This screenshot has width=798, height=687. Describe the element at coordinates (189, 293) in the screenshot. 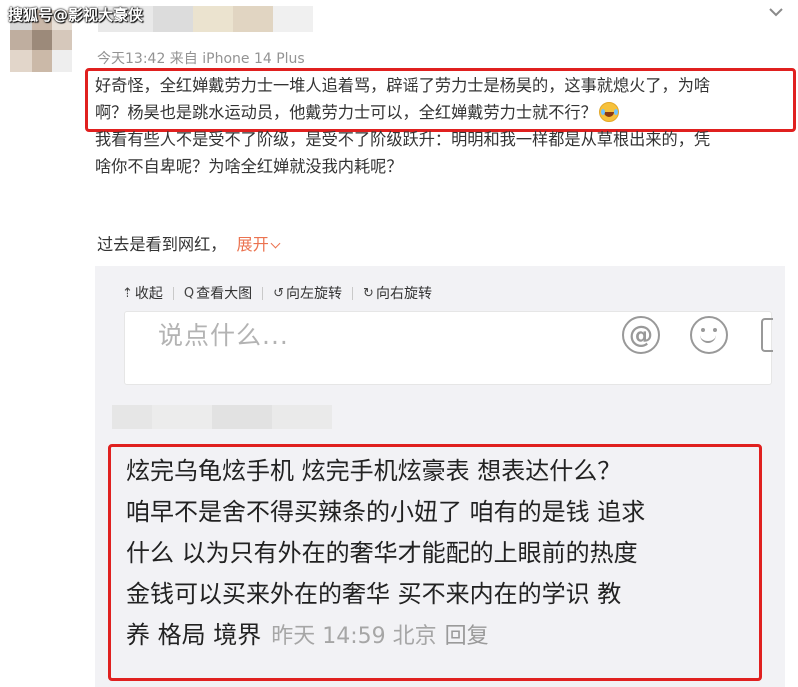

I see `magnifier-icon: Q` at that location.